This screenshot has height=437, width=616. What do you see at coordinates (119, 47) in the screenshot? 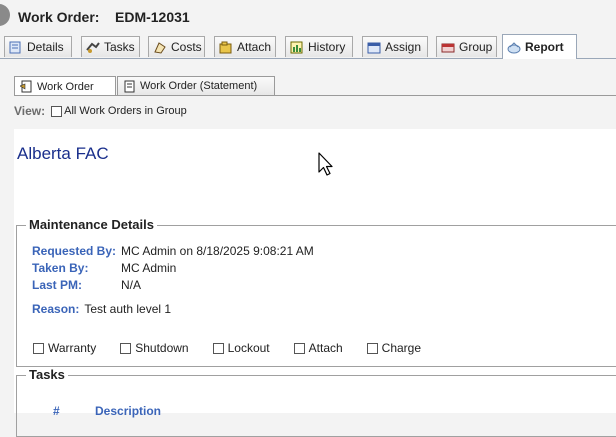
I see `tab-tasks-label: Tasks` at bounding box center [119, 47].